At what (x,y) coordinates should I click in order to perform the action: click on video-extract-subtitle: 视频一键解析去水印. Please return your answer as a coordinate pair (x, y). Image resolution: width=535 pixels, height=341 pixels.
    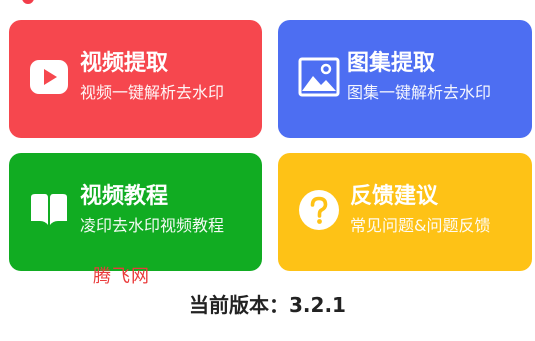
    Looking at the image, I should click on (152, 92).